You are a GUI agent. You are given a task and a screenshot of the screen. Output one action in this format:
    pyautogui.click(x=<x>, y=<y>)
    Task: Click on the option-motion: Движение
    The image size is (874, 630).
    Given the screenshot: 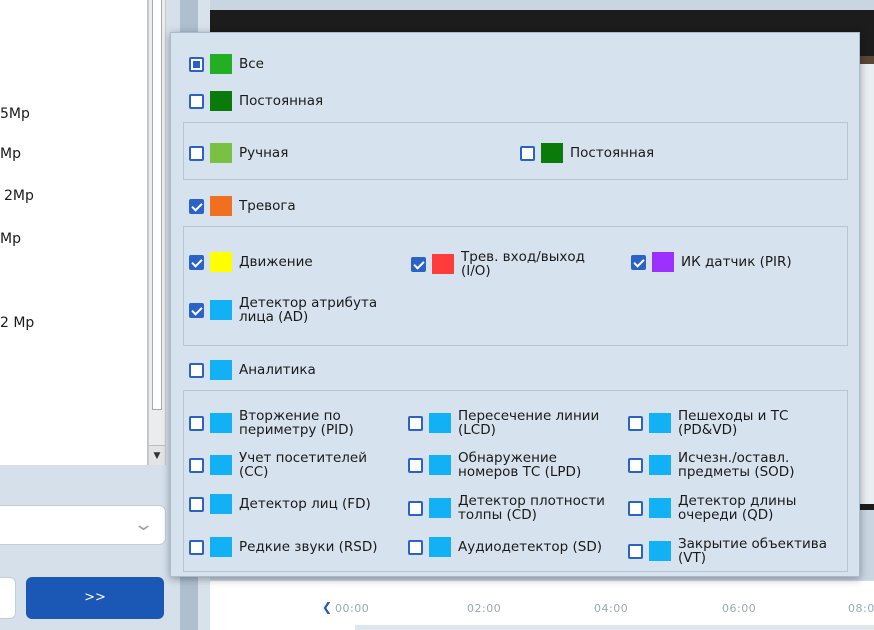 What is the action you would take?
    pyautogui.click(x=251, y=262)
    